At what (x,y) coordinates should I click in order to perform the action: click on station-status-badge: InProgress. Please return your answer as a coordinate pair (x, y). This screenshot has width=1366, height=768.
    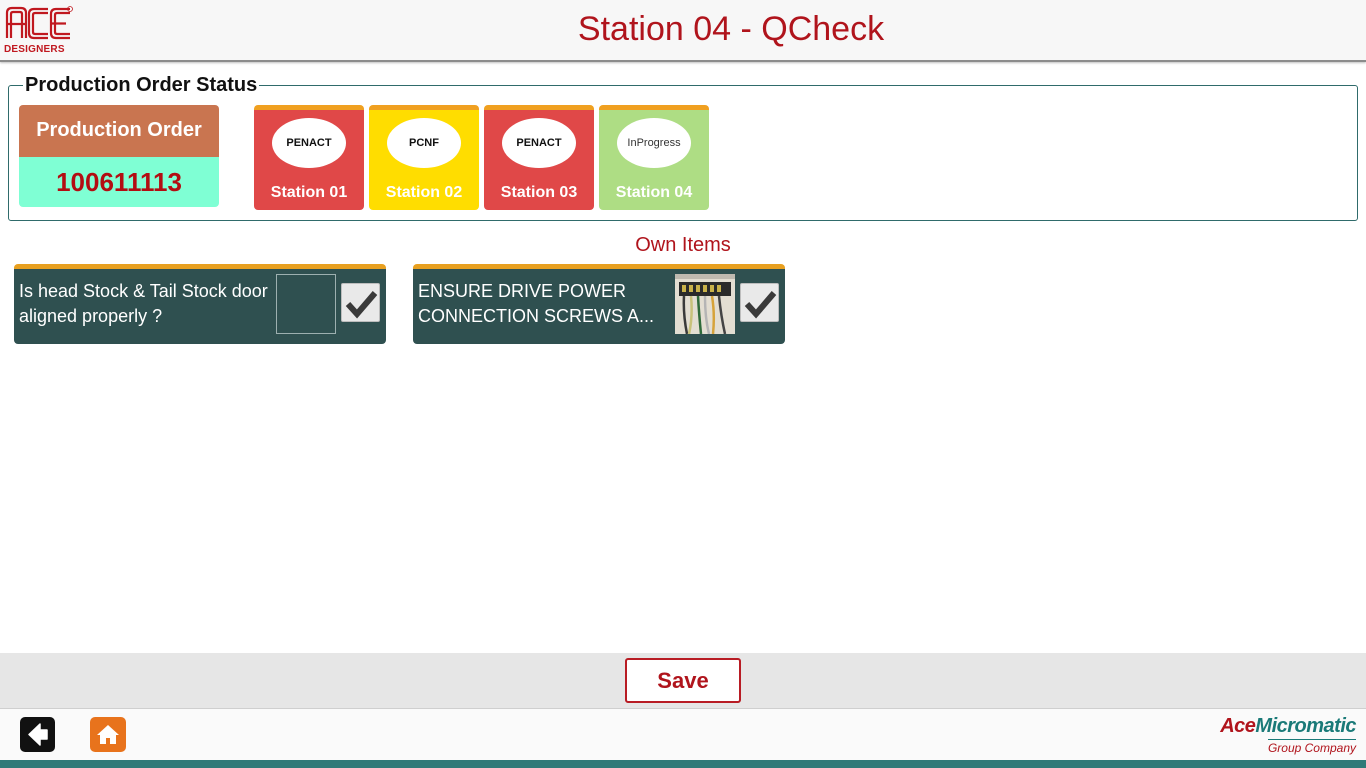
    Looking at the image, I should click on (654, 143).